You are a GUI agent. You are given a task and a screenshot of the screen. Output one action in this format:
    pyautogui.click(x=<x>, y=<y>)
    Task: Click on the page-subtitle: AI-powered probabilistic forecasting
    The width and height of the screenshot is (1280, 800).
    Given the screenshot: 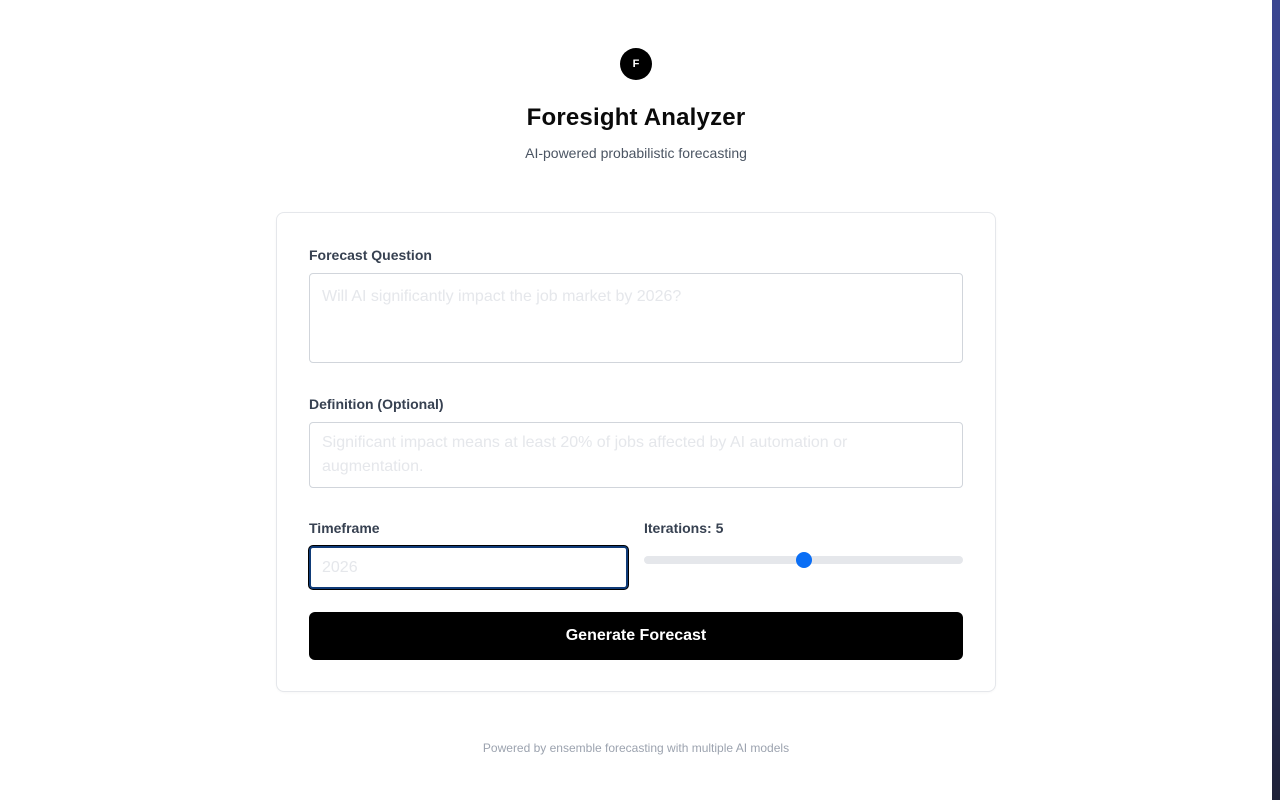 What is the action you would take?
    pyautogui.click(x=636, y=153)
    